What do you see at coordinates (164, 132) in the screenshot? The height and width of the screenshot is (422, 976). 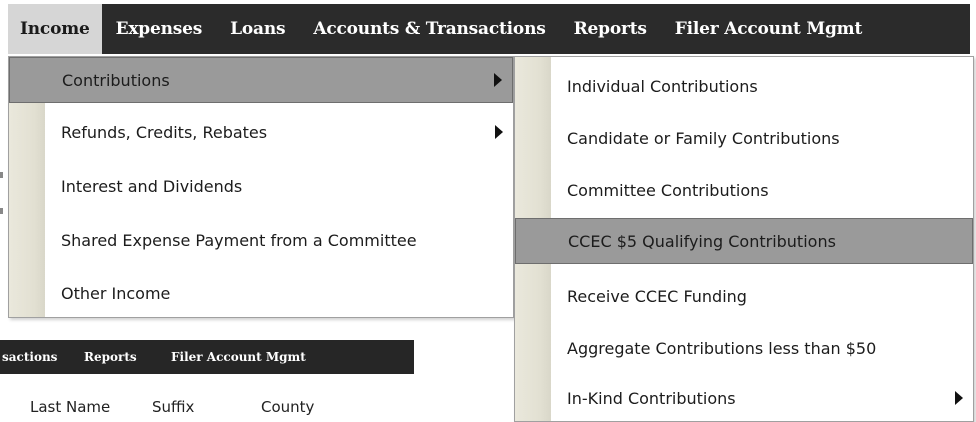 I see `menu-item-label: Refunds, Credits, Rebates` at bounding box center [164, 132].